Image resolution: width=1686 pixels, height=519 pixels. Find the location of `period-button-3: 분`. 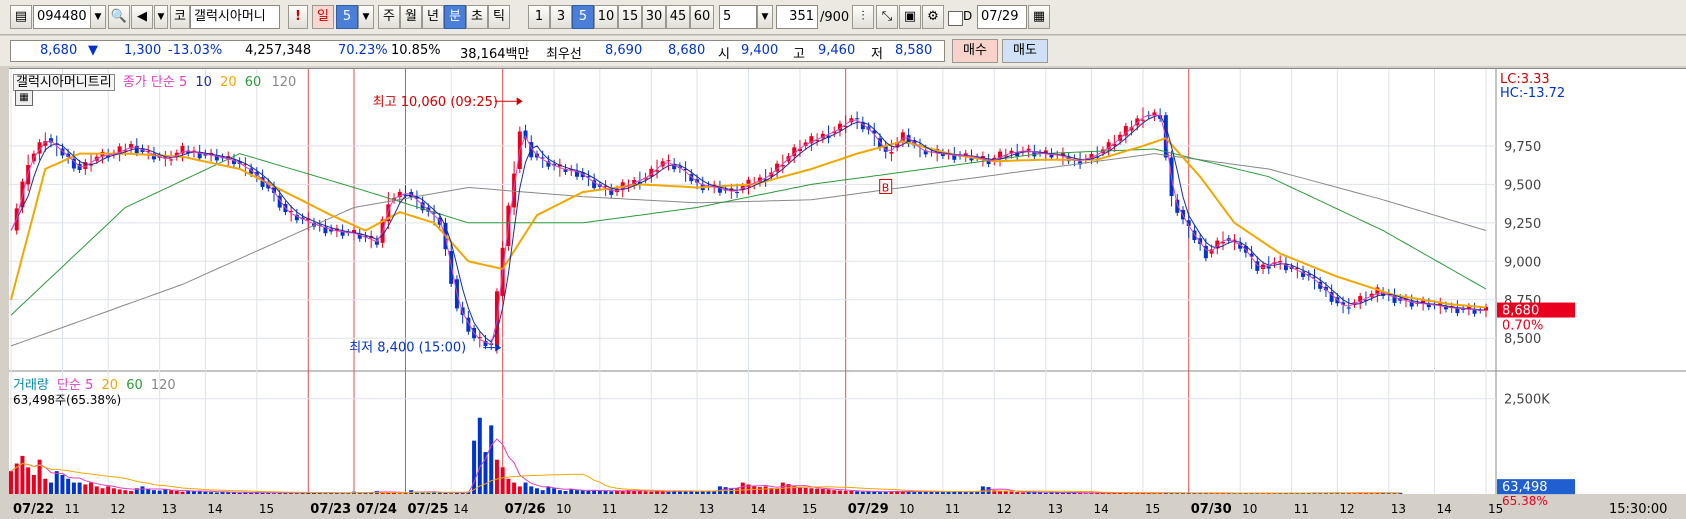

period-button-3: 분 is located at coordinates (455, 17).